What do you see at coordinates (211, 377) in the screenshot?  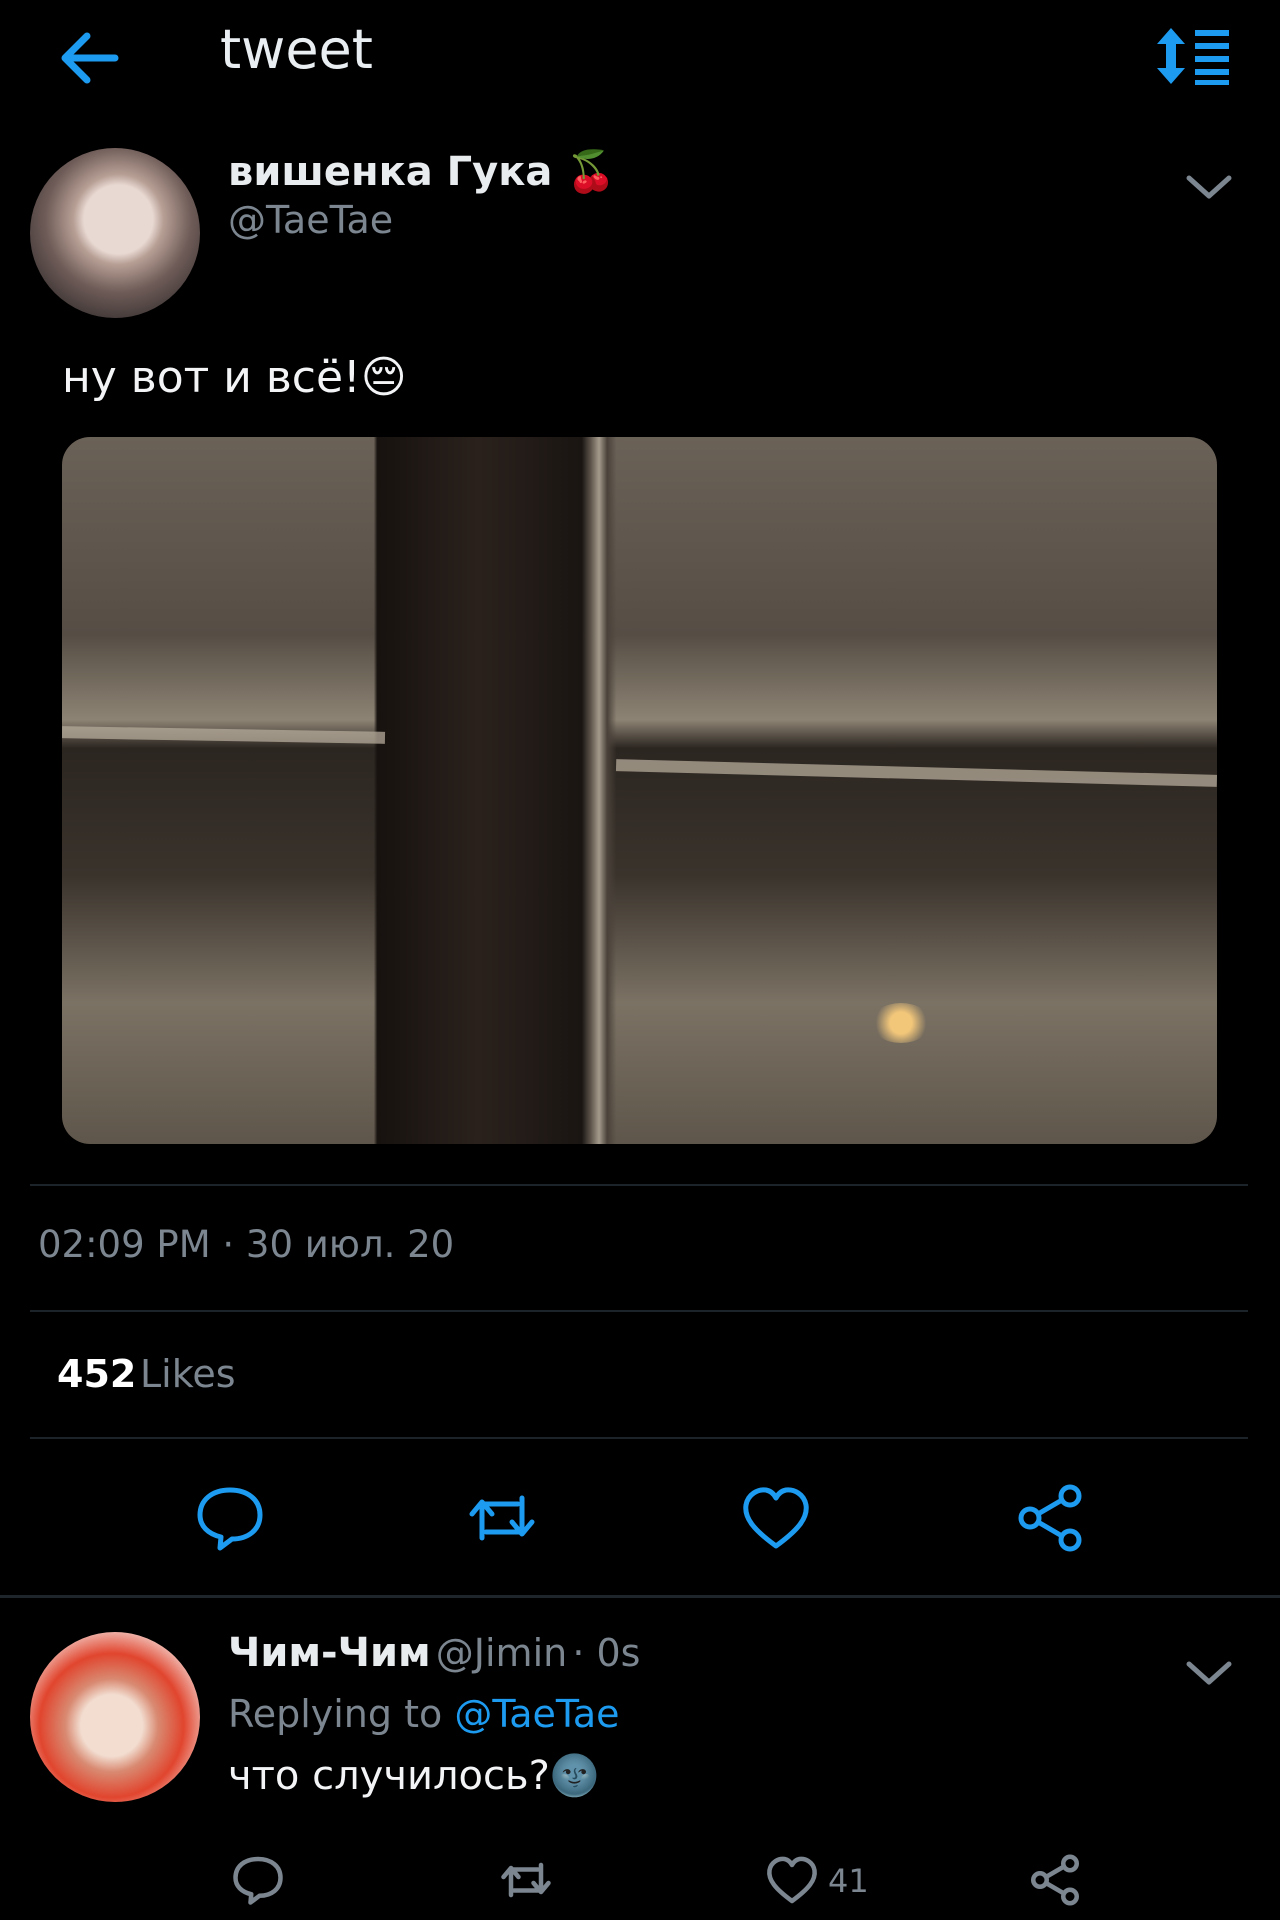 I see `tweet-text-body: ну вот и всё!` at bounding box center [211, 377].